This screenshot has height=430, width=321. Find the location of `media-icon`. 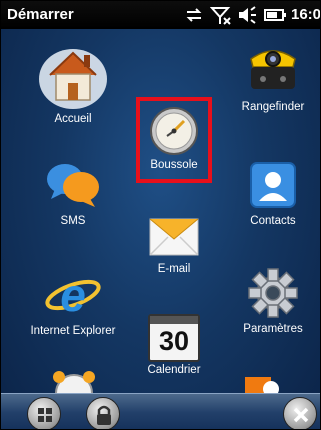

media-icon is located at coordinates (262, 384).